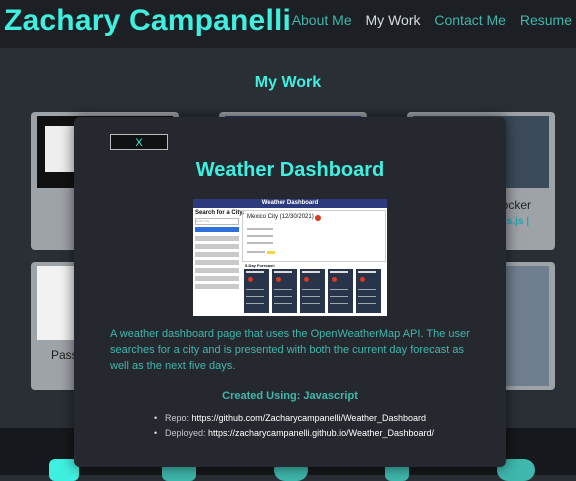  I want to click on preview-city-heading: Mexico City (12/30/2021), so click(280, 217).